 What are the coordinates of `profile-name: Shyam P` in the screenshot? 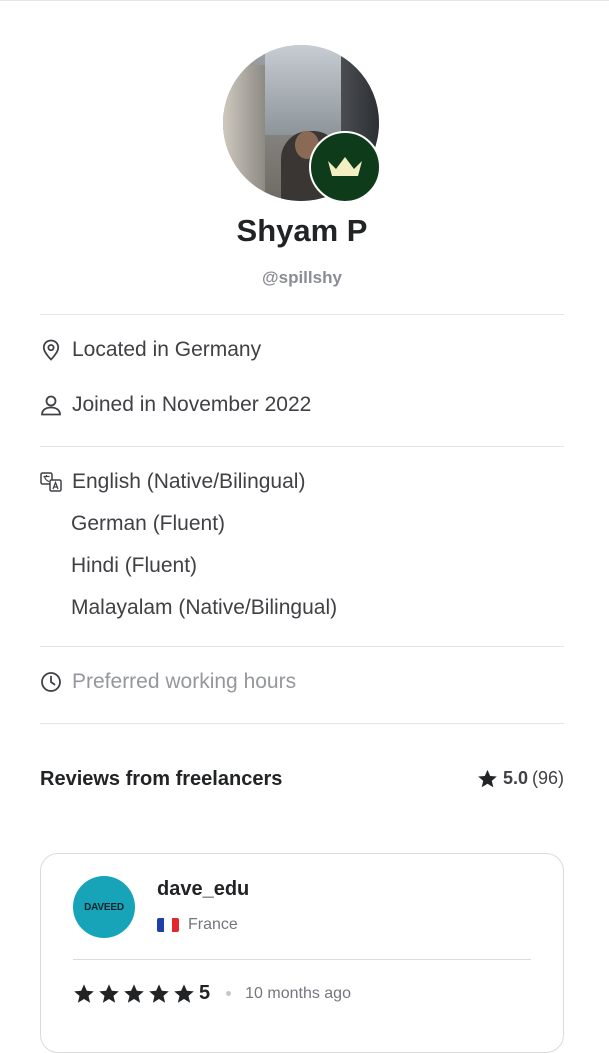 It's located at (302, 230).